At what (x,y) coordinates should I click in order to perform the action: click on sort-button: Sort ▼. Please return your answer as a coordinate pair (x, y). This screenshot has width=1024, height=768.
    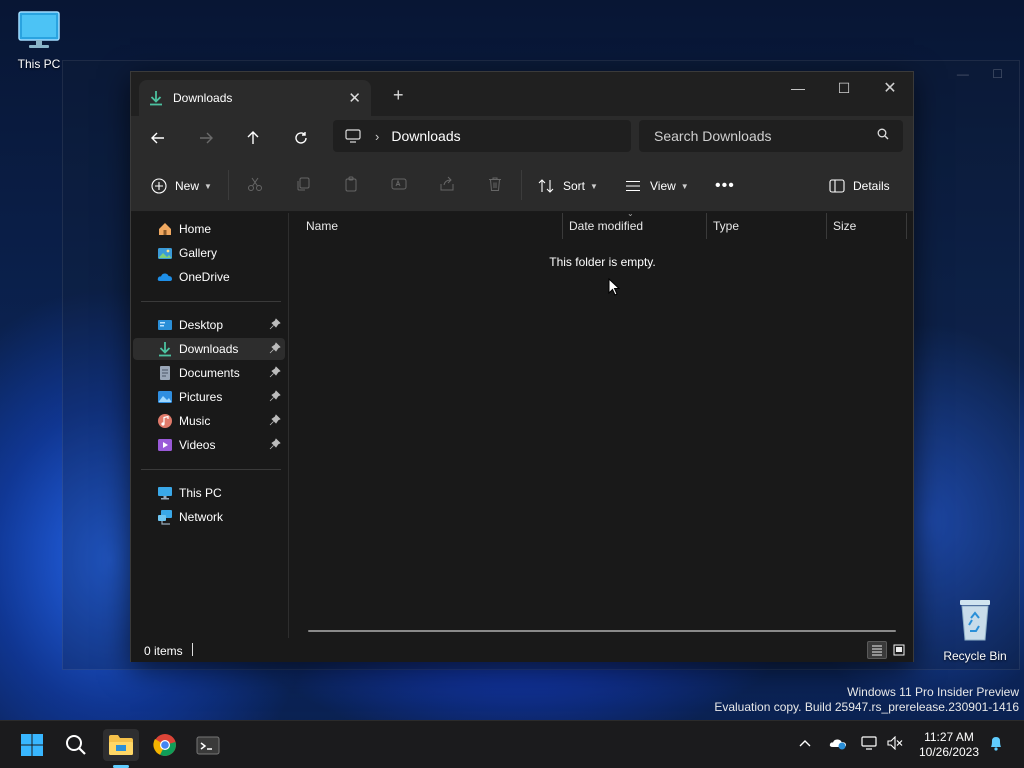
    Looking at the image, I should click on (568, 186).